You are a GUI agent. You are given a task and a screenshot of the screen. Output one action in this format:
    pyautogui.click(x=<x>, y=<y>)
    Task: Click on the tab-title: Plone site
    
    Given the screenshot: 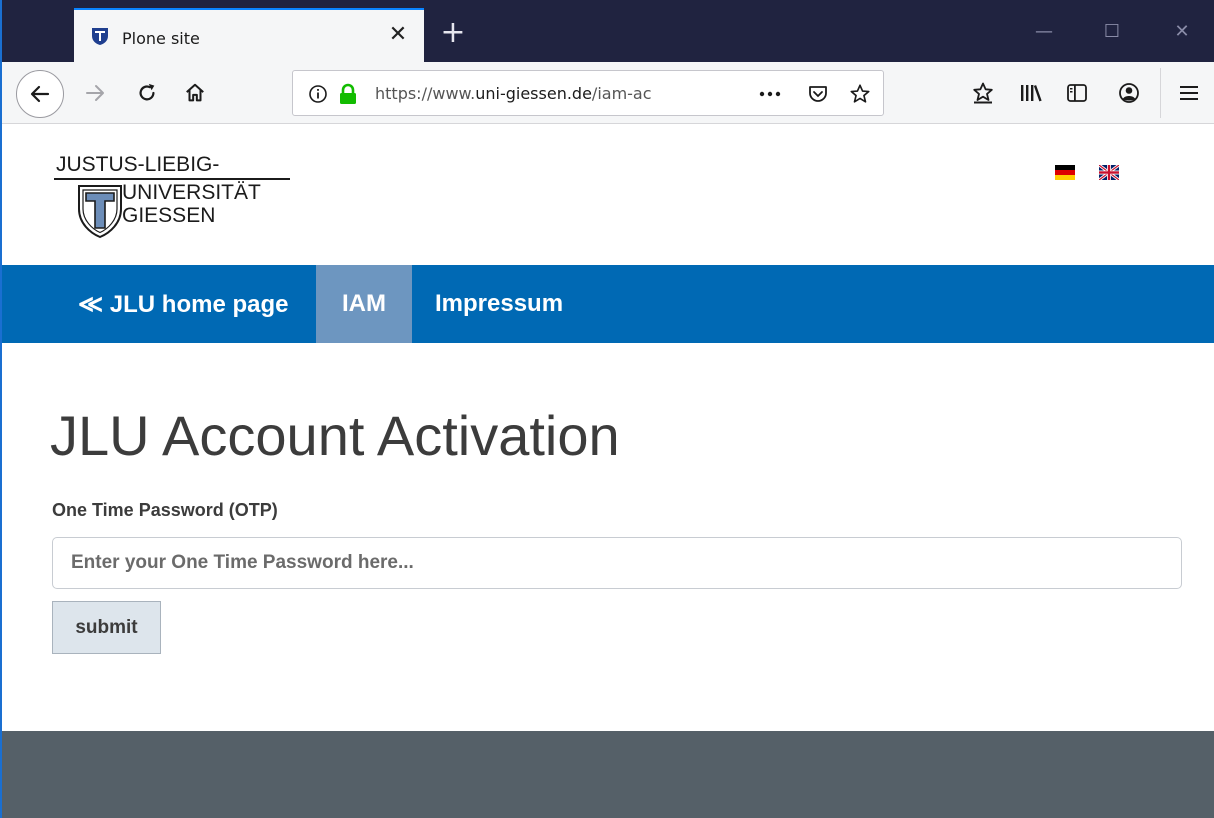 What is the action you would take?
    pyautogui.click(x=161, y=38)
    